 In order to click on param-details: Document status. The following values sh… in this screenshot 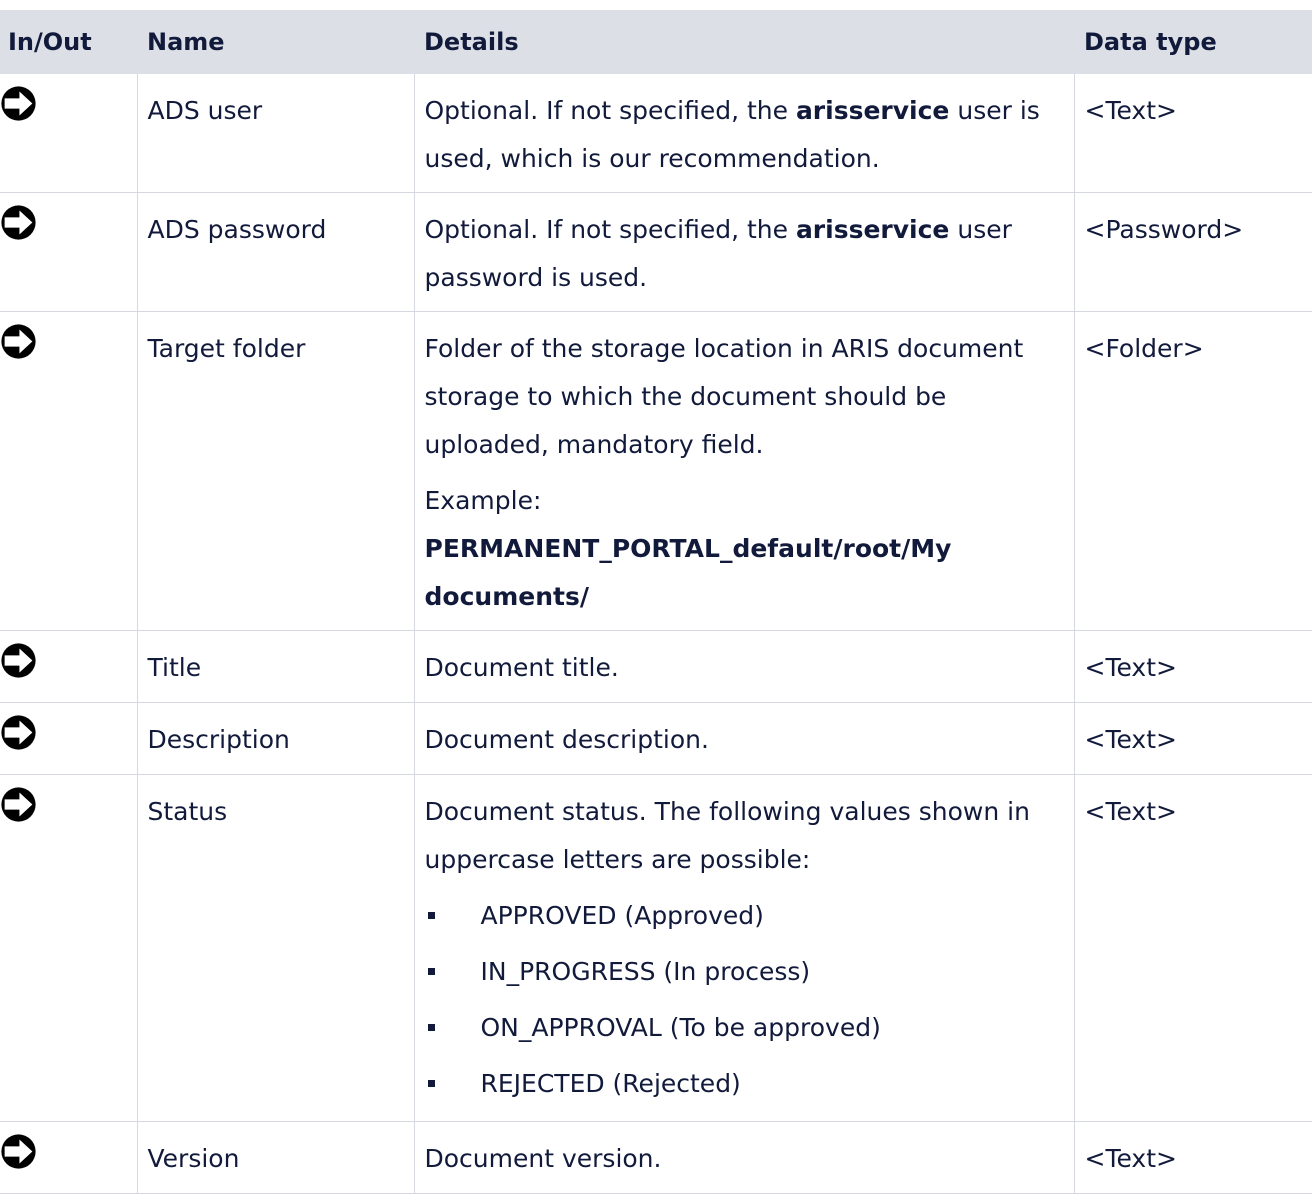, I will do `click(744, 948)`.